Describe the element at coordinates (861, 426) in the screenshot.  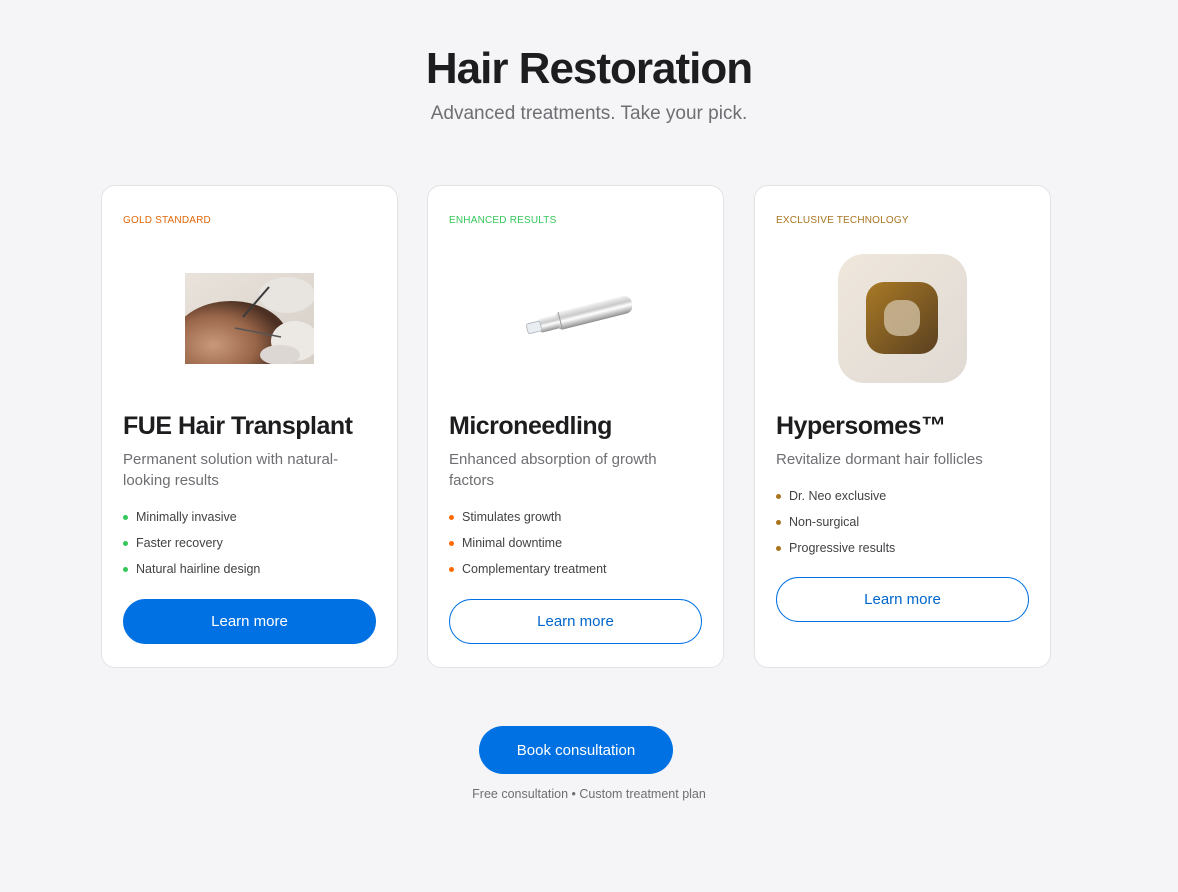
I see `card-title: Hypersomes™` at that location.